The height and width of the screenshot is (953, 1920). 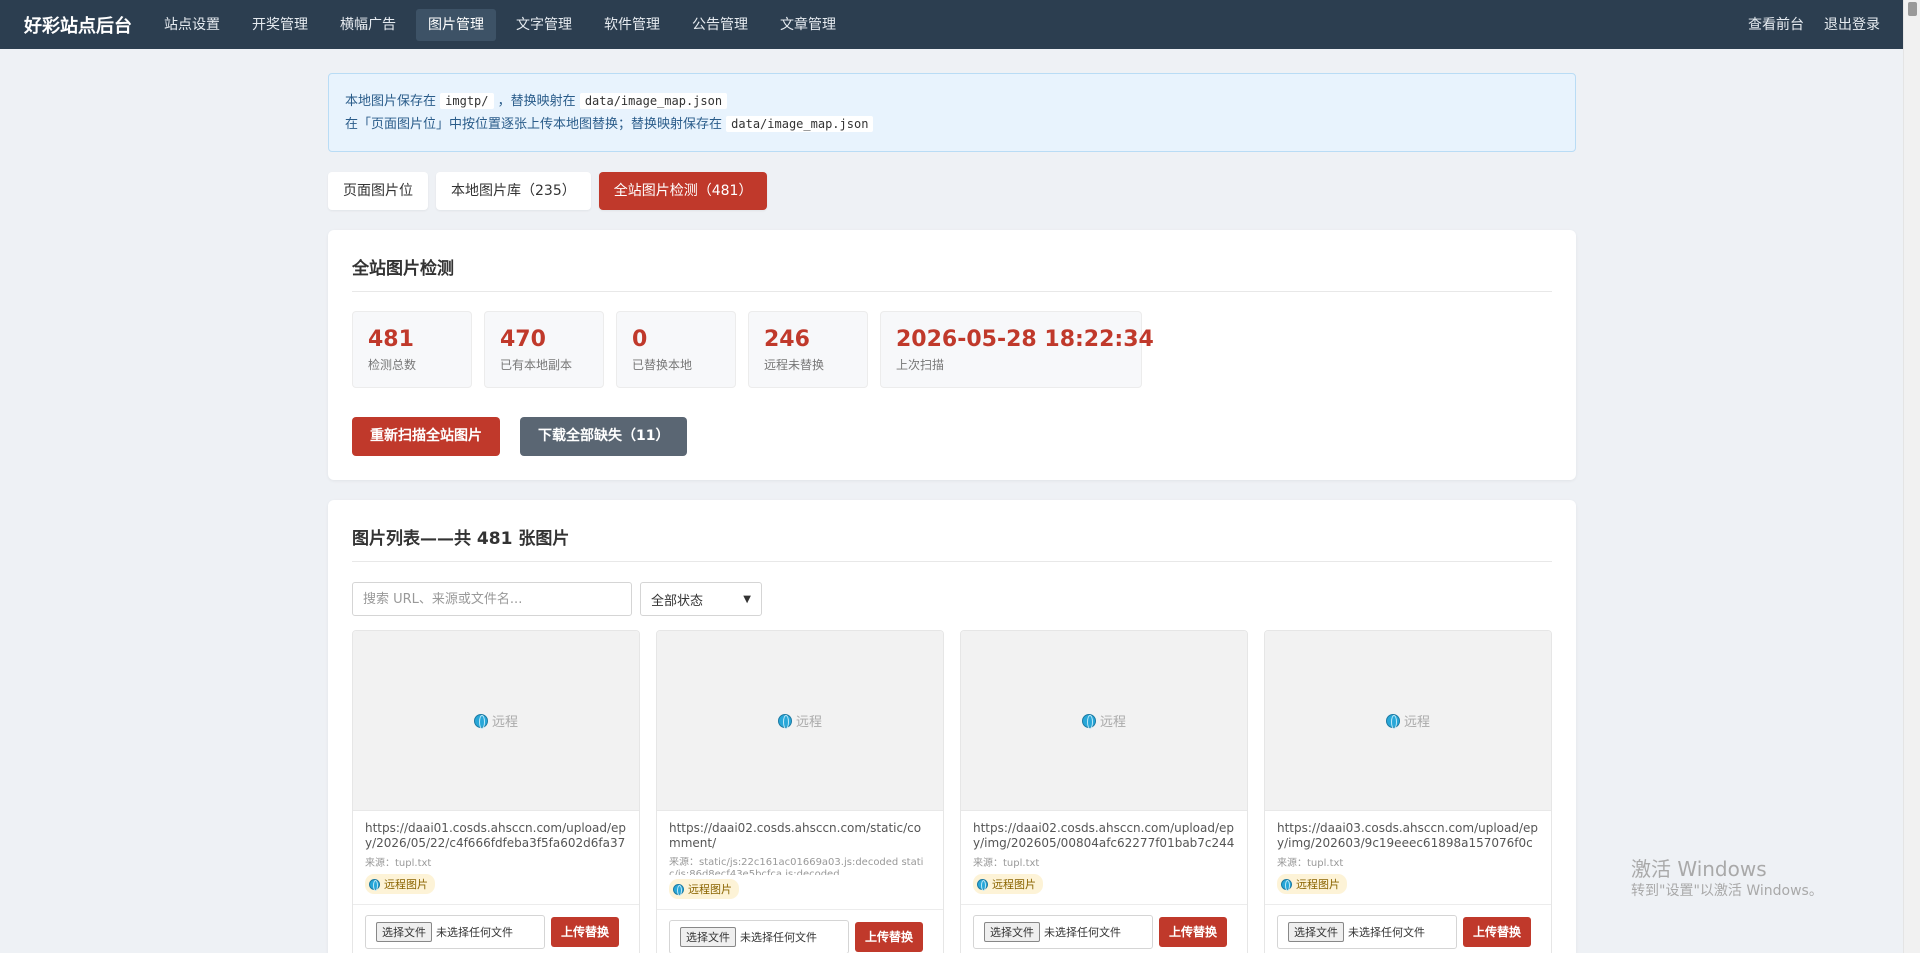 What do you see at coordinates (544, 25) in the screenshot?
I see `nav-item-text: 文字管理` at bounding box center [544, 25].